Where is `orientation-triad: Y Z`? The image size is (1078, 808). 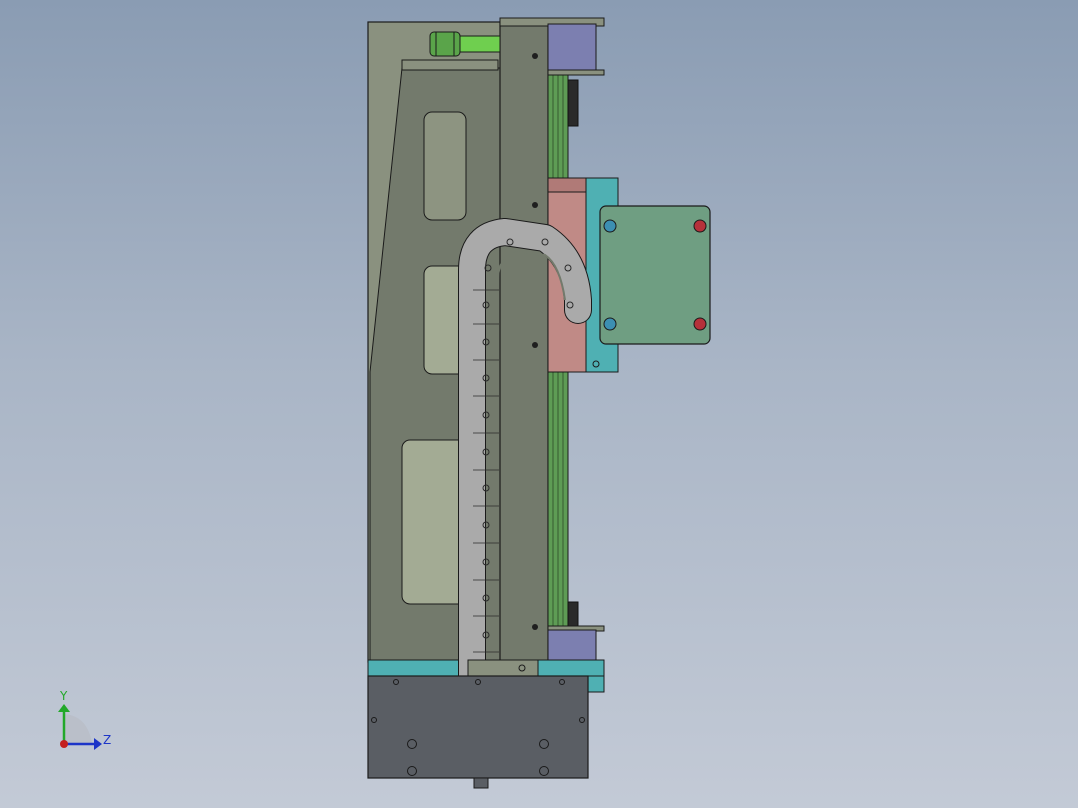 orientation-triad: Y Z is located at coordinates (84, 719).